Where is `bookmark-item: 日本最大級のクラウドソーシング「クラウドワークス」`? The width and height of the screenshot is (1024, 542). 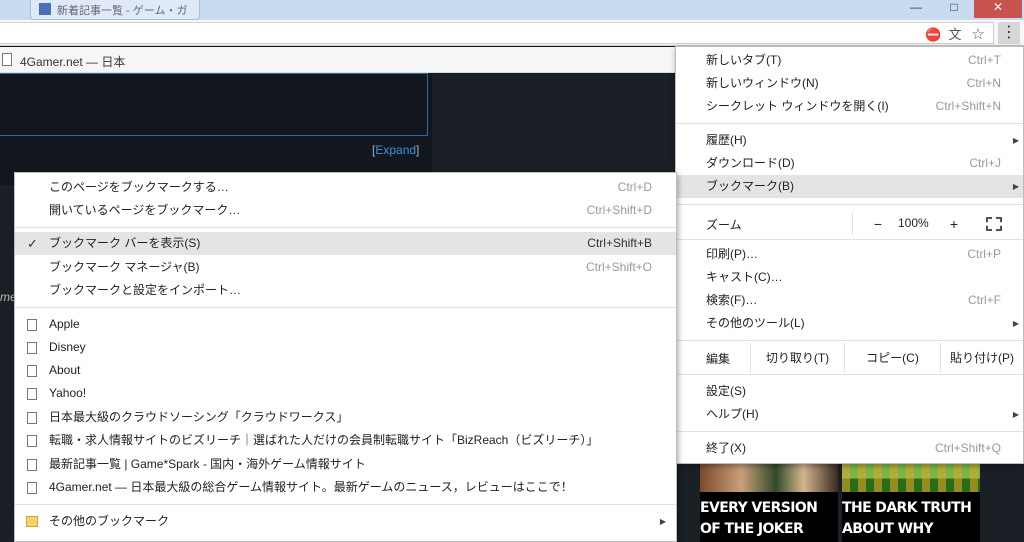
bookmark-item: 日本最大級のクラウドソーシング「クラウドワークス」 is located at coordinates (345, 417).